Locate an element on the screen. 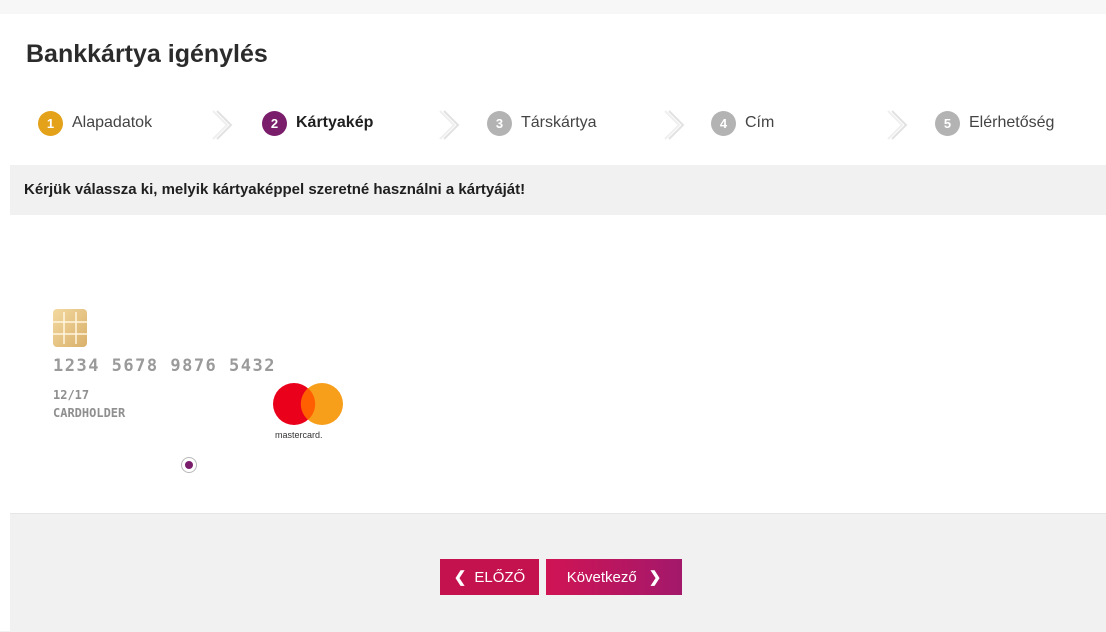 The height and width of the screenshot is (632, 1106). card-expiry: 12/17 is located at coordinates (71, 395).